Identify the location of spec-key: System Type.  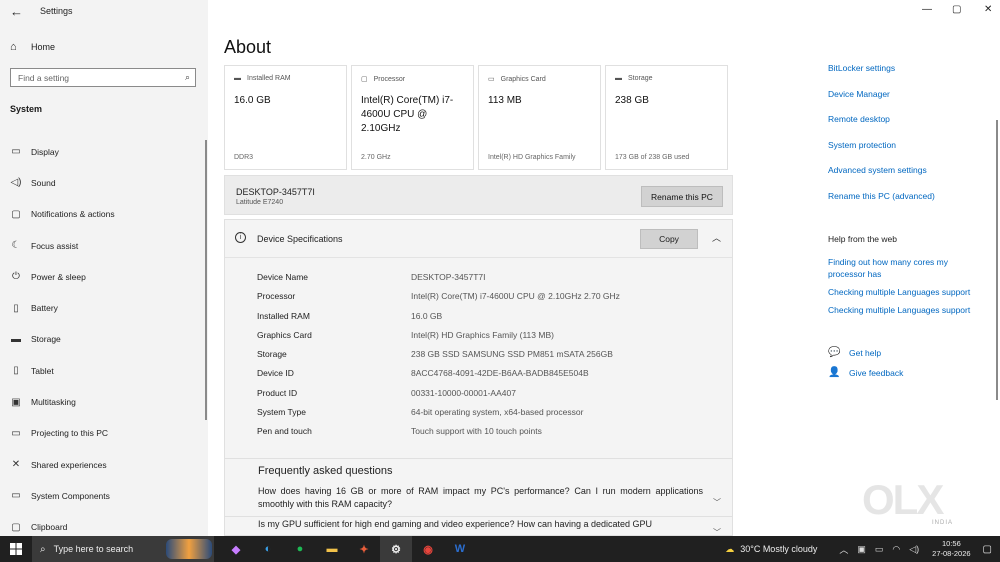
(281, 412).